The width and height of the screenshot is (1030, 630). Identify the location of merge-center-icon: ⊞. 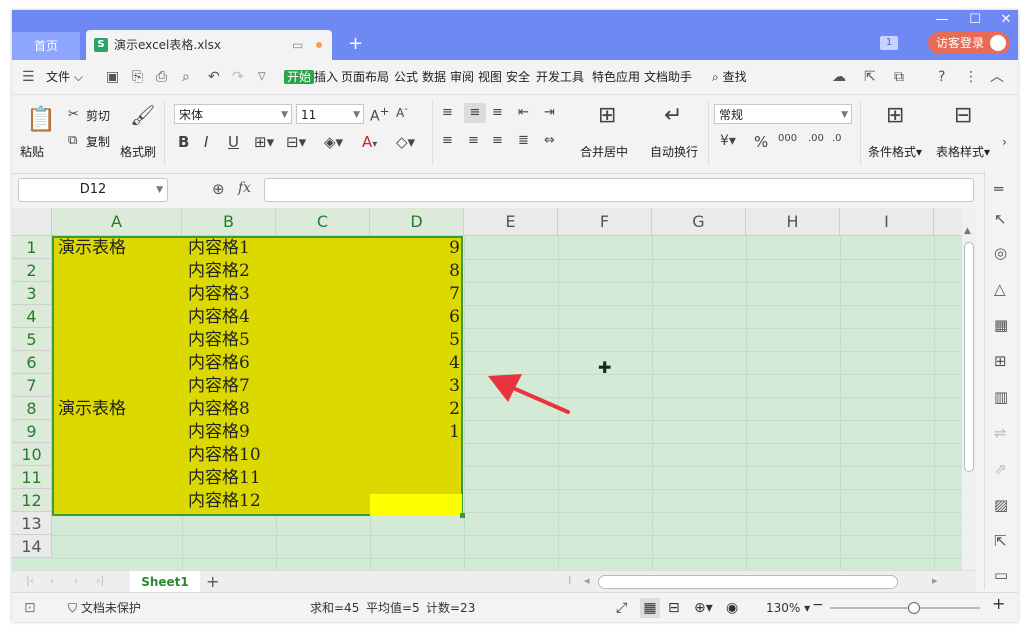
(607, 115).